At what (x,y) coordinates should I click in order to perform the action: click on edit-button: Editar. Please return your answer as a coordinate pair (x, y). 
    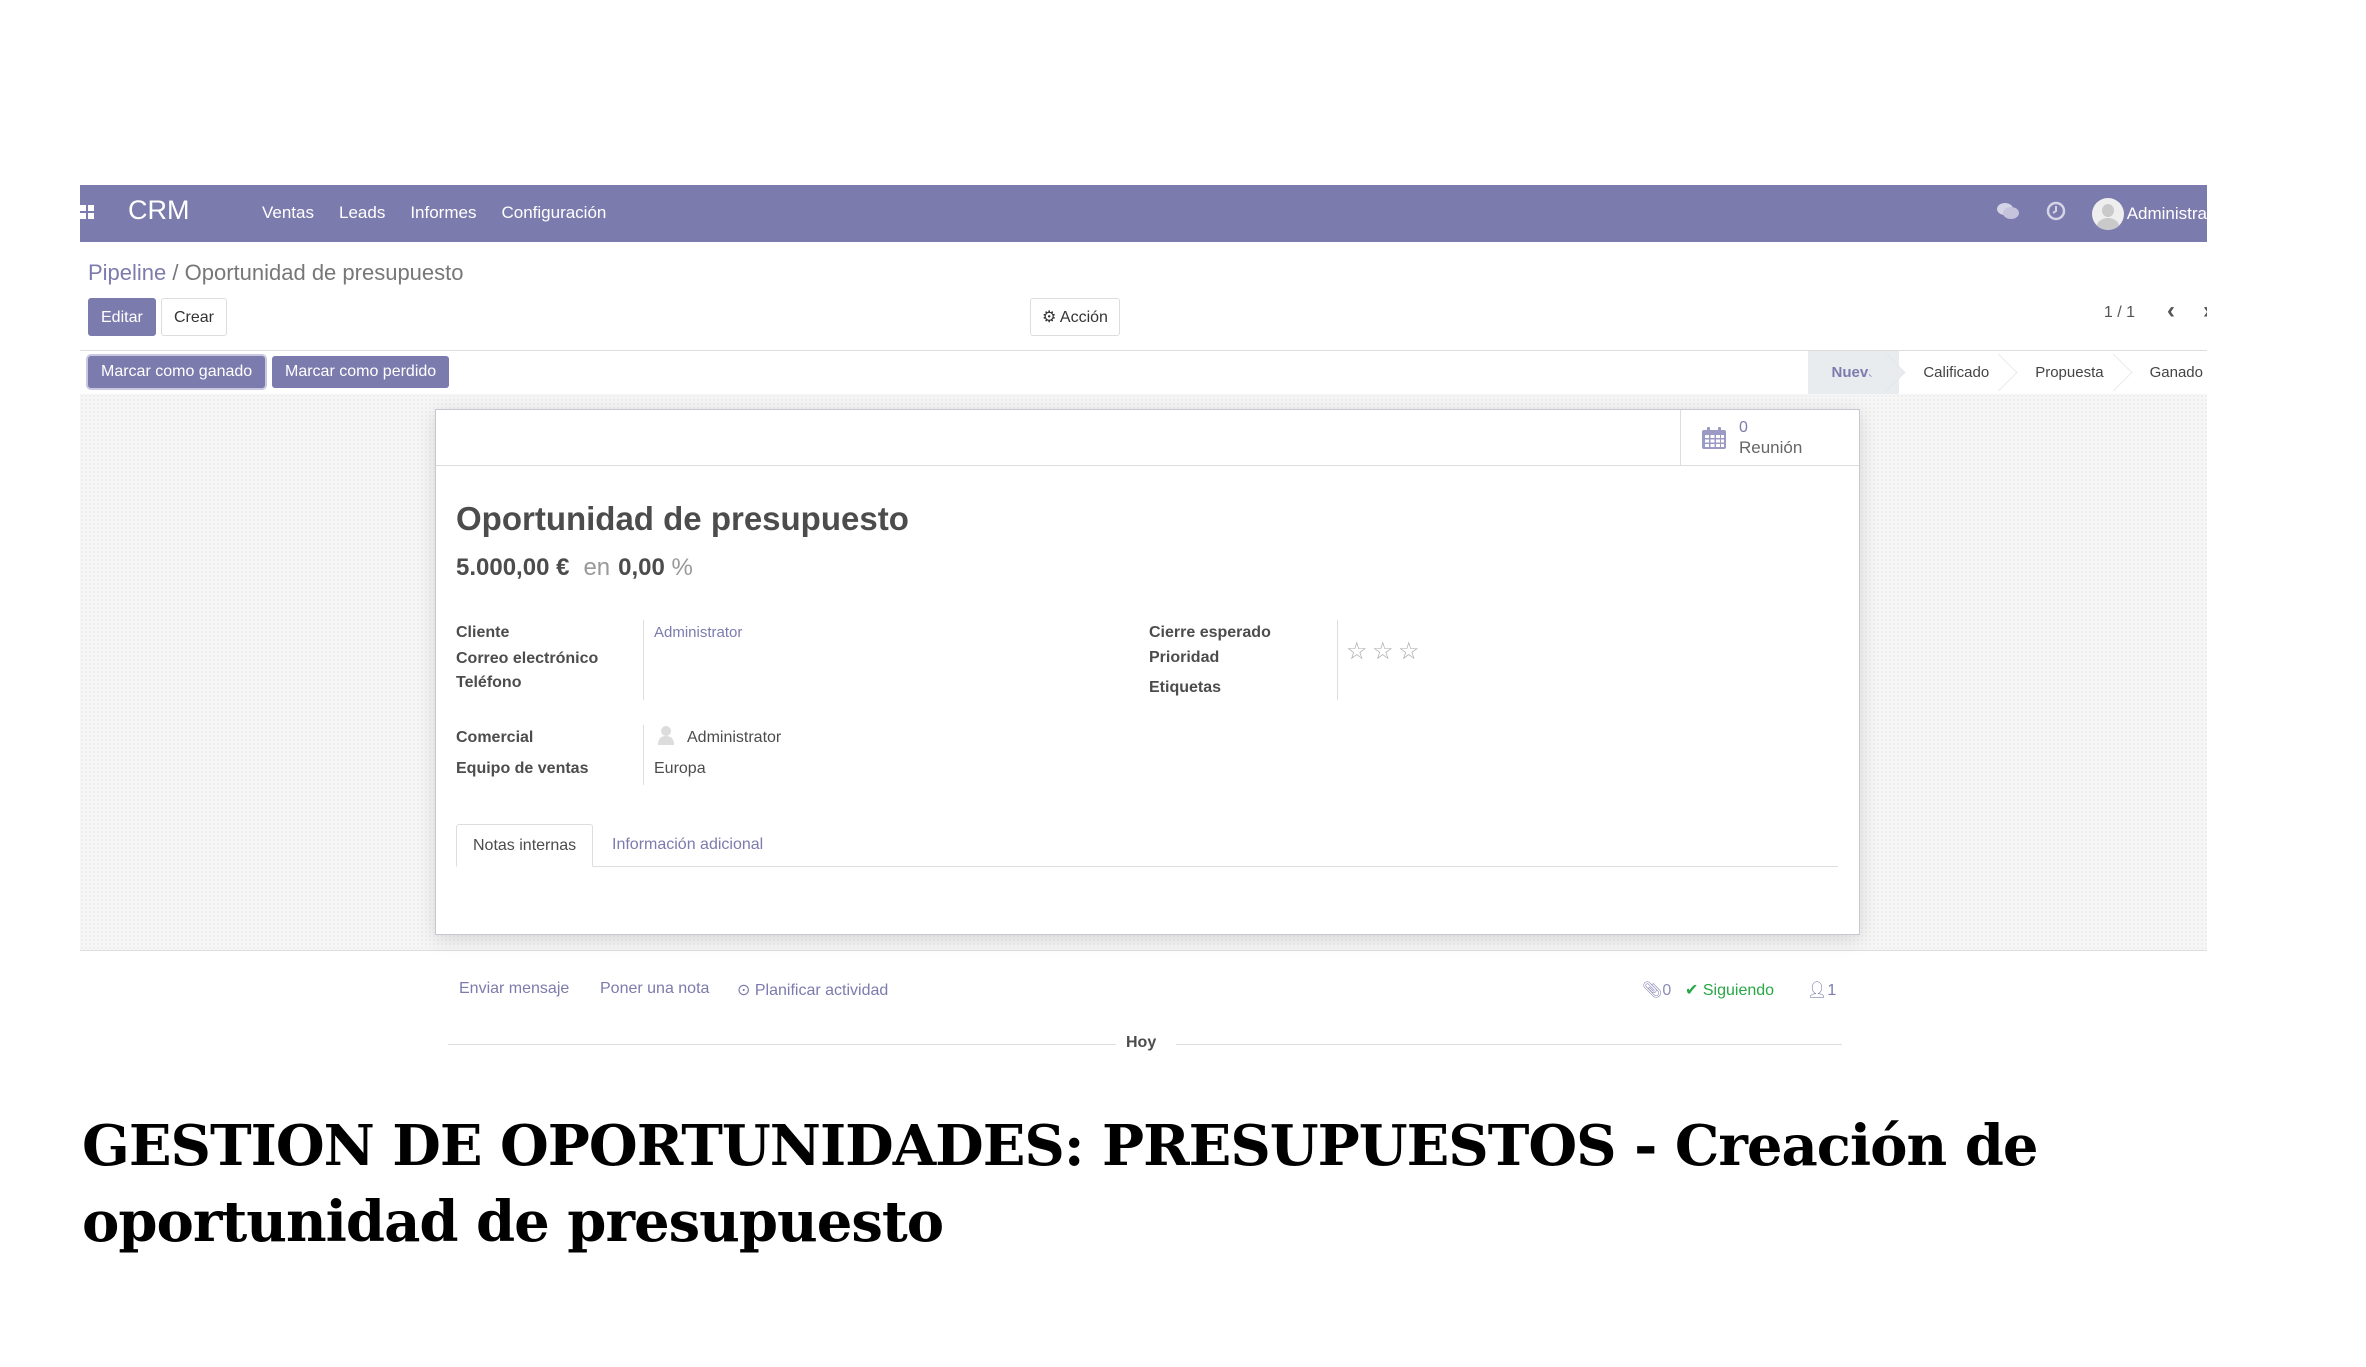
    Looking at the image, I should click on (122, 317).